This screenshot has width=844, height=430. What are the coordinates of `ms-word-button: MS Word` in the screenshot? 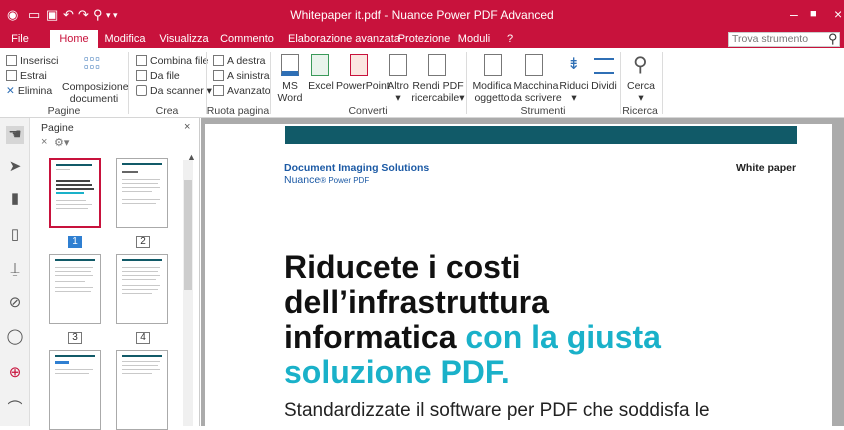 It's located at (290, 92).